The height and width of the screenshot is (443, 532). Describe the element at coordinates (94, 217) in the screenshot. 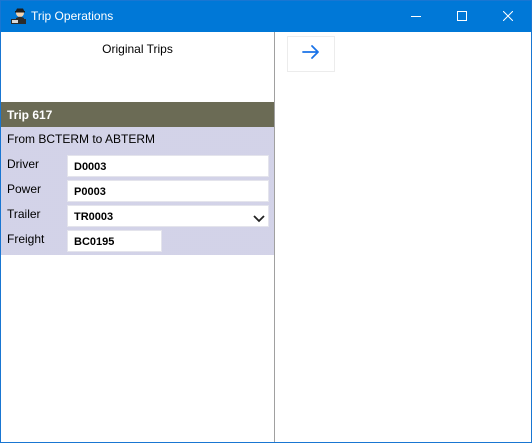

I see `trailer-value: TR0003` at that location.